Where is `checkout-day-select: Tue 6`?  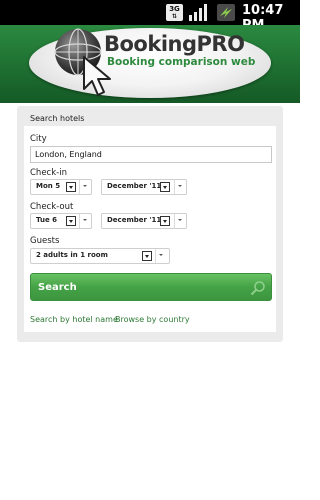 checkout-day-select: Tue 6 is located at coordinates (61, 221).